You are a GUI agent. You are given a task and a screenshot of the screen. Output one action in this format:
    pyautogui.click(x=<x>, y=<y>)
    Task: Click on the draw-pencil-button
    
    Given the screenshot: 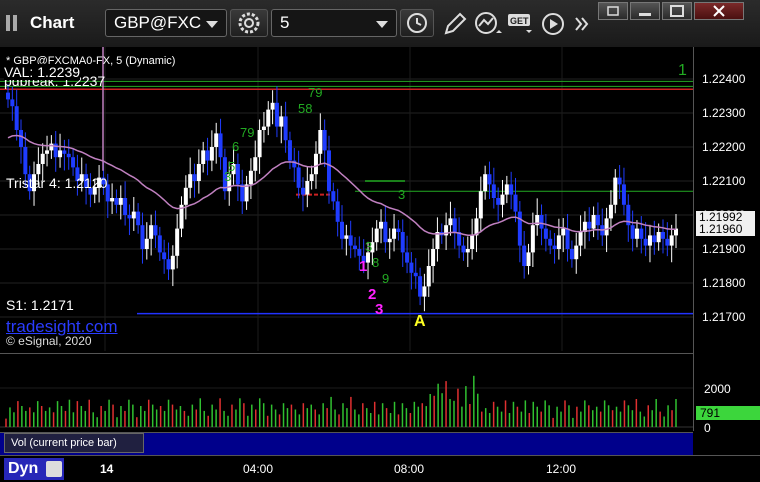 What is the action you would take?
    pyautogui.click(x=454, y=24)
    